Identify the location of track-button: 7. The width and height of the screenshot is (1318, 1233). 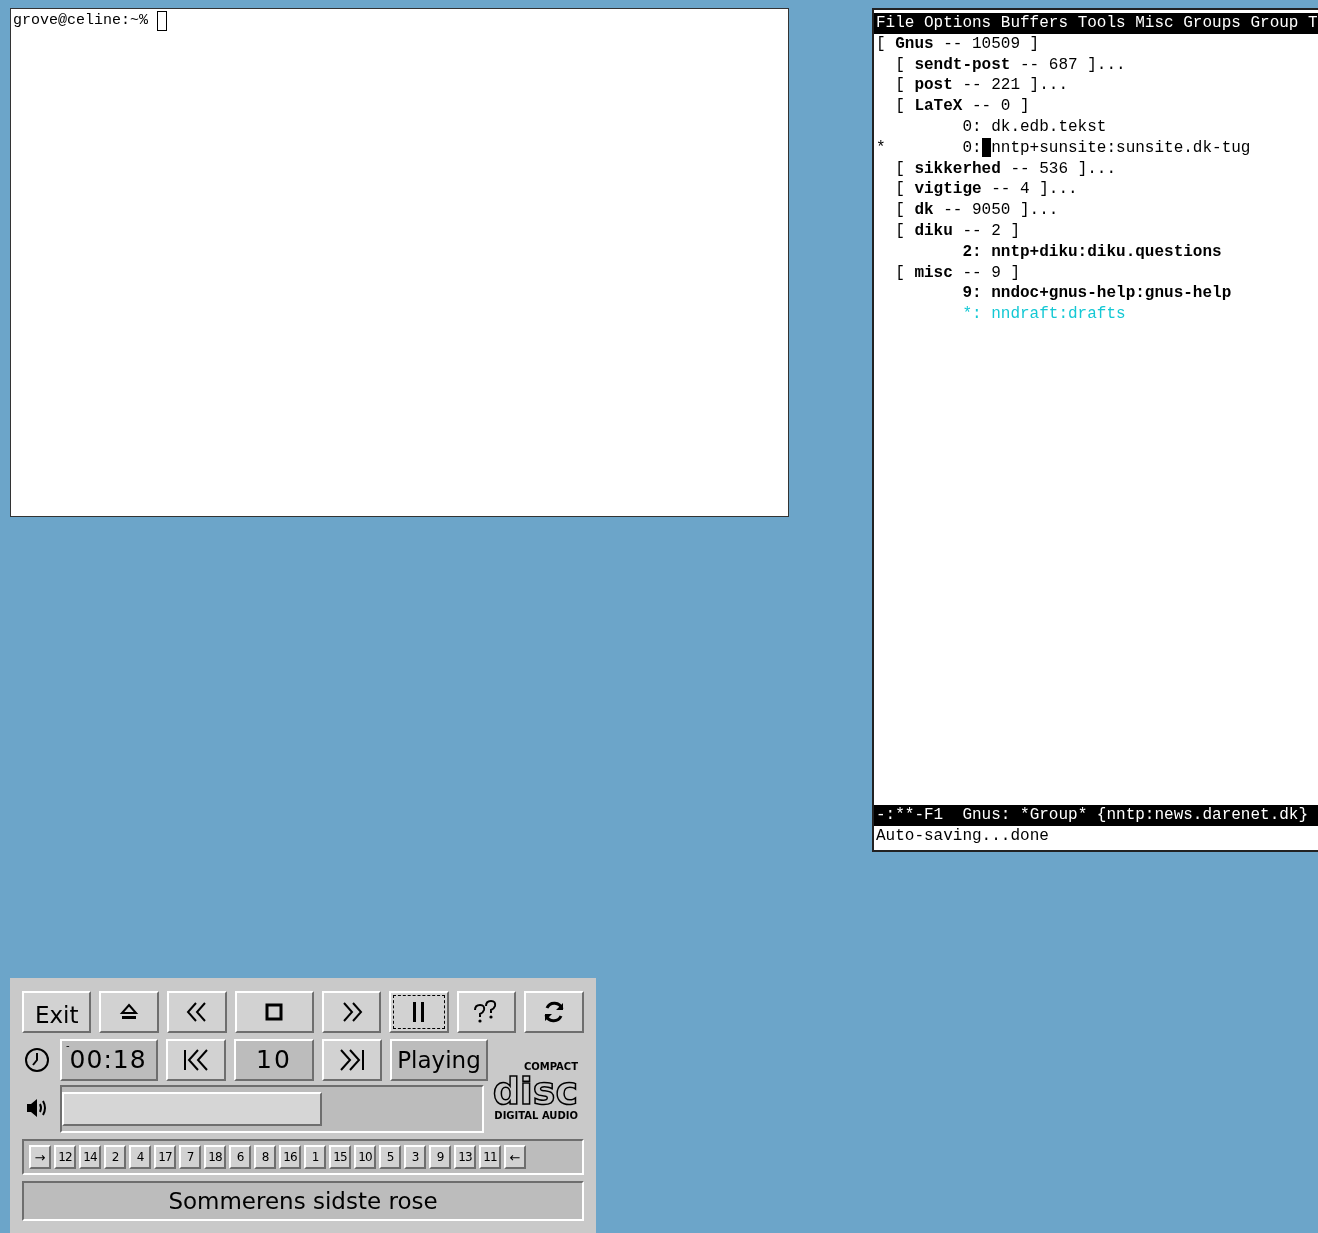
(190, 1157).